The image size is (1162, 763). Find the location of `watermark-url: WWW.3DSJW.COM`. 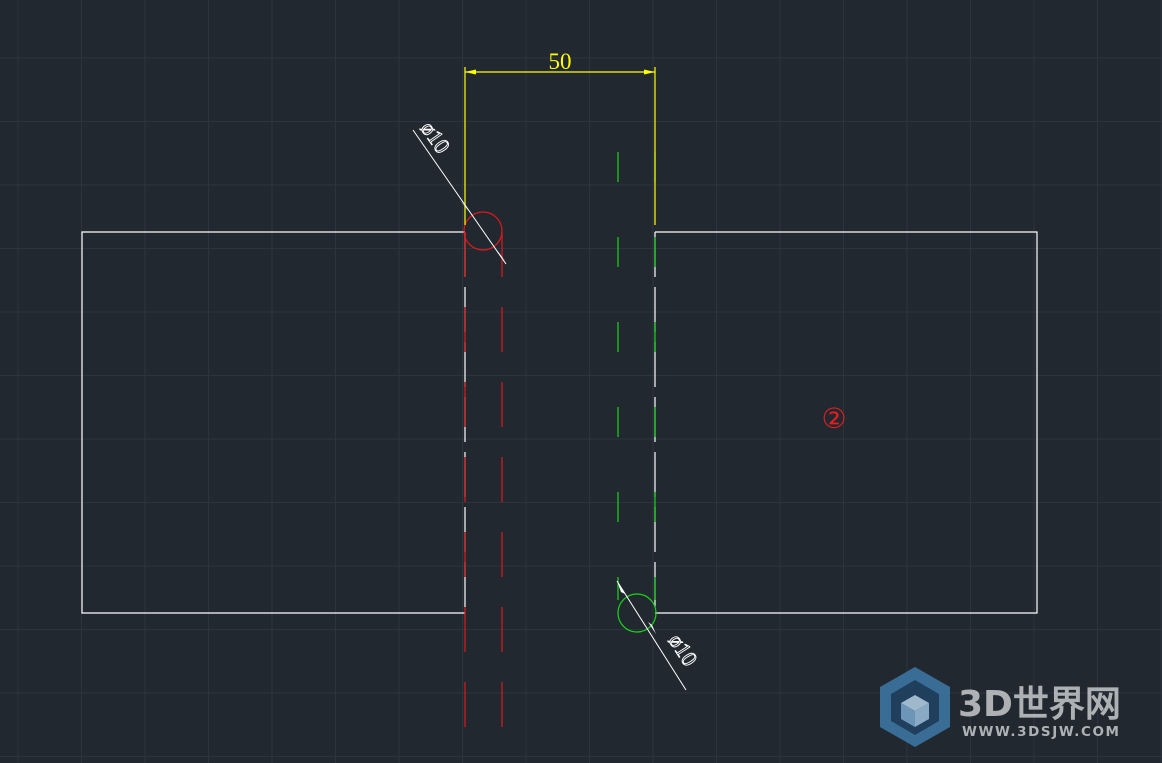

watermark-url: WWW.3DSJW.COM is located at coordinates (1041, 732).